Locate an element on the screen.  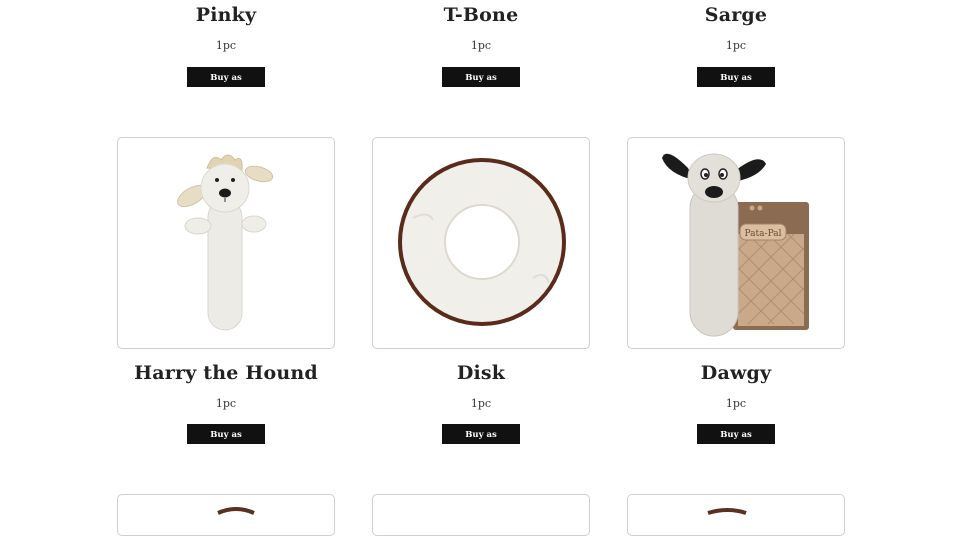
product-image-card: Pata-Pal is located at coordinates (736, 243).